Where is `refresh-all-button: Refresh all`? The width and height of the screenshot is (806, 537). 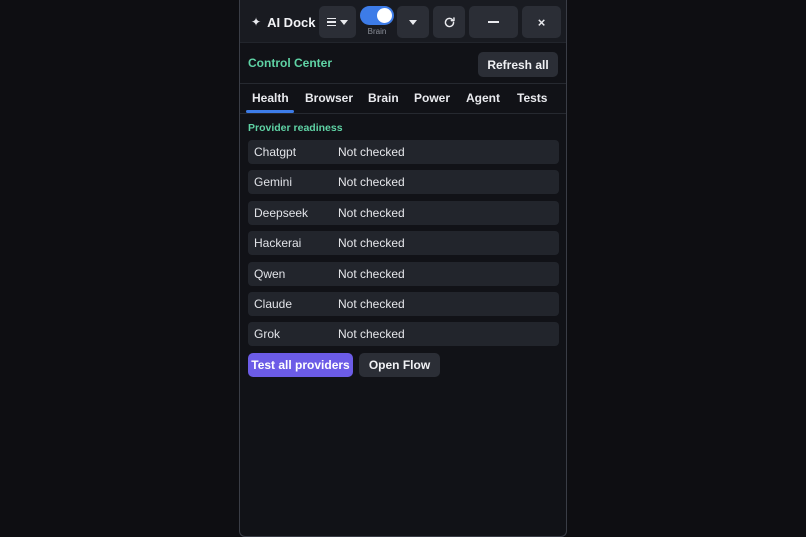 refresh-all-button: Refresh all is located at coordinates (518, 64).